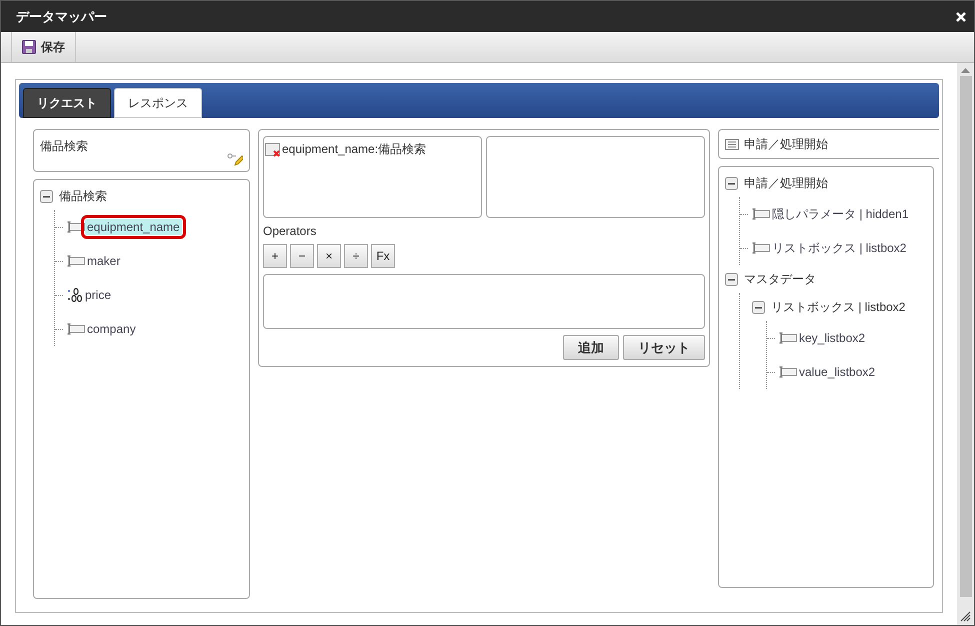 This screenshot has height=626, width=975. What do you see at coordinates (786, 183) in the screenshot?
I see `tree-node: 申請／処理開始` at bounding box center [786, 183].